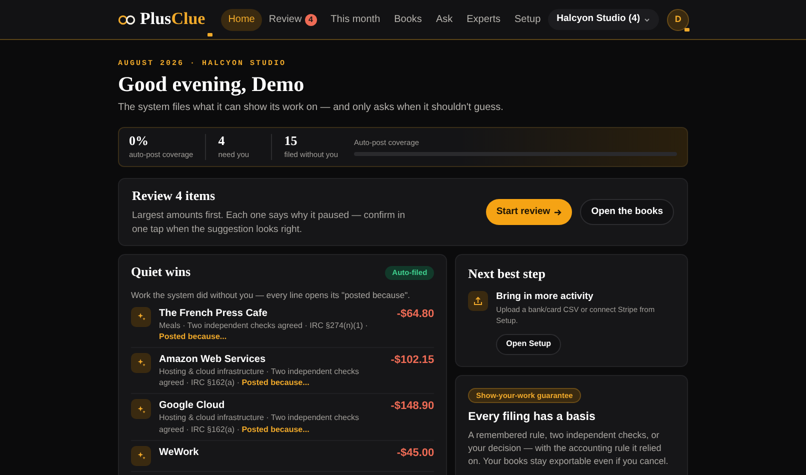  I want to click on quiet-wins-title: Quiet wins, so click(161, 273).